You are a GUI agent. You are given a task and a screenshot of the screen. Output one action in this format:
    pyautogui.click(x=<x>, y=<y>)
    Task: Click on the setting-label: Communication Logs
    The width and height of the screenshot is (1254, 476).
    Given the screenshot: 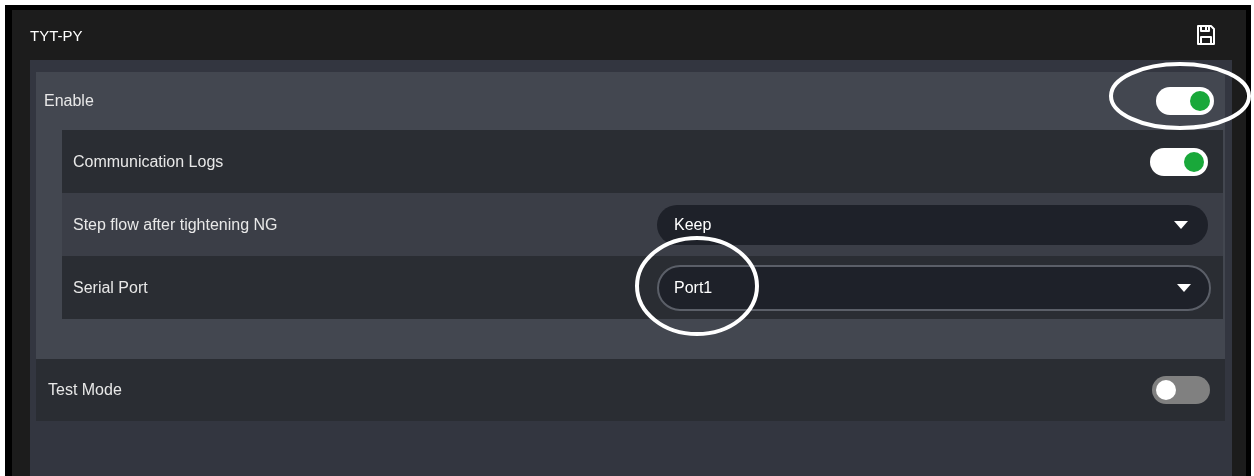 What is the action you would take?
    pyautogui.click(x=149, y=161)
    